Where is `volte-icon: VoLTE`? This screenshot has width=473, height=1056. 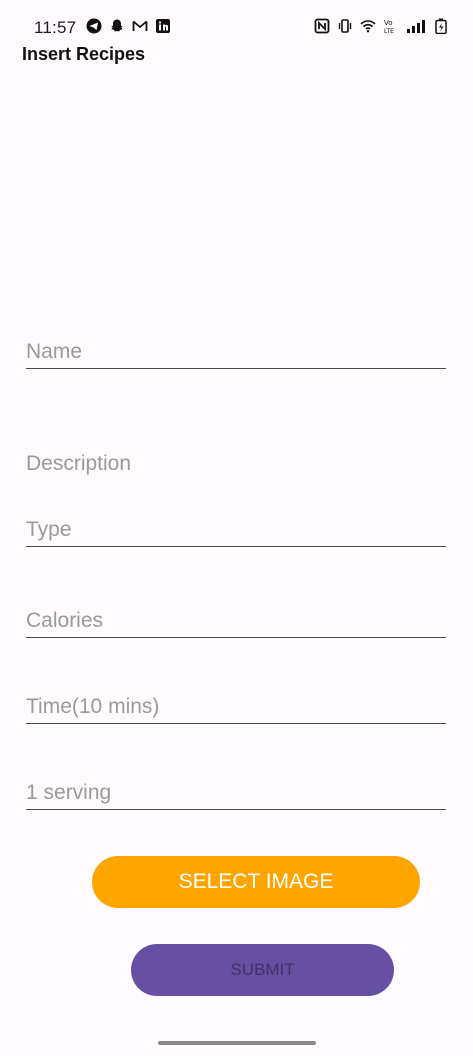
volte-icon: VoLTE is located at coordinates (389, 26).